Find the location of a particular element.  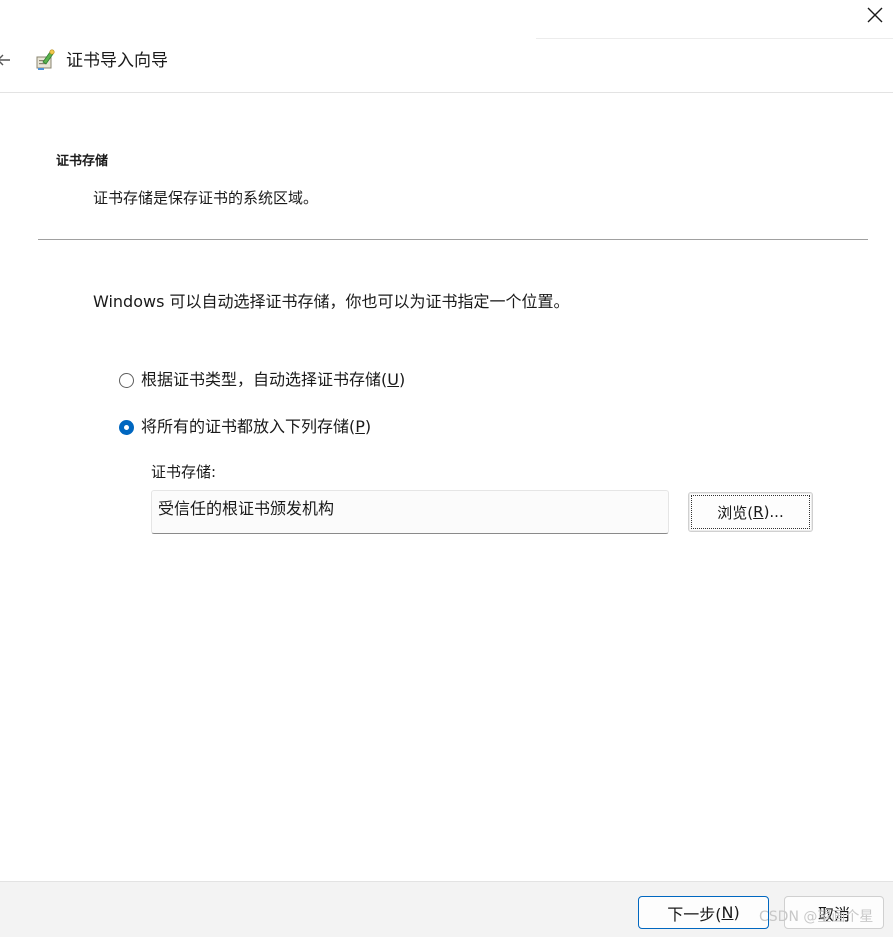

place-all-certs-radio: 将所有的证书都放入下列存储(P) is located at coordinates (245, 427).